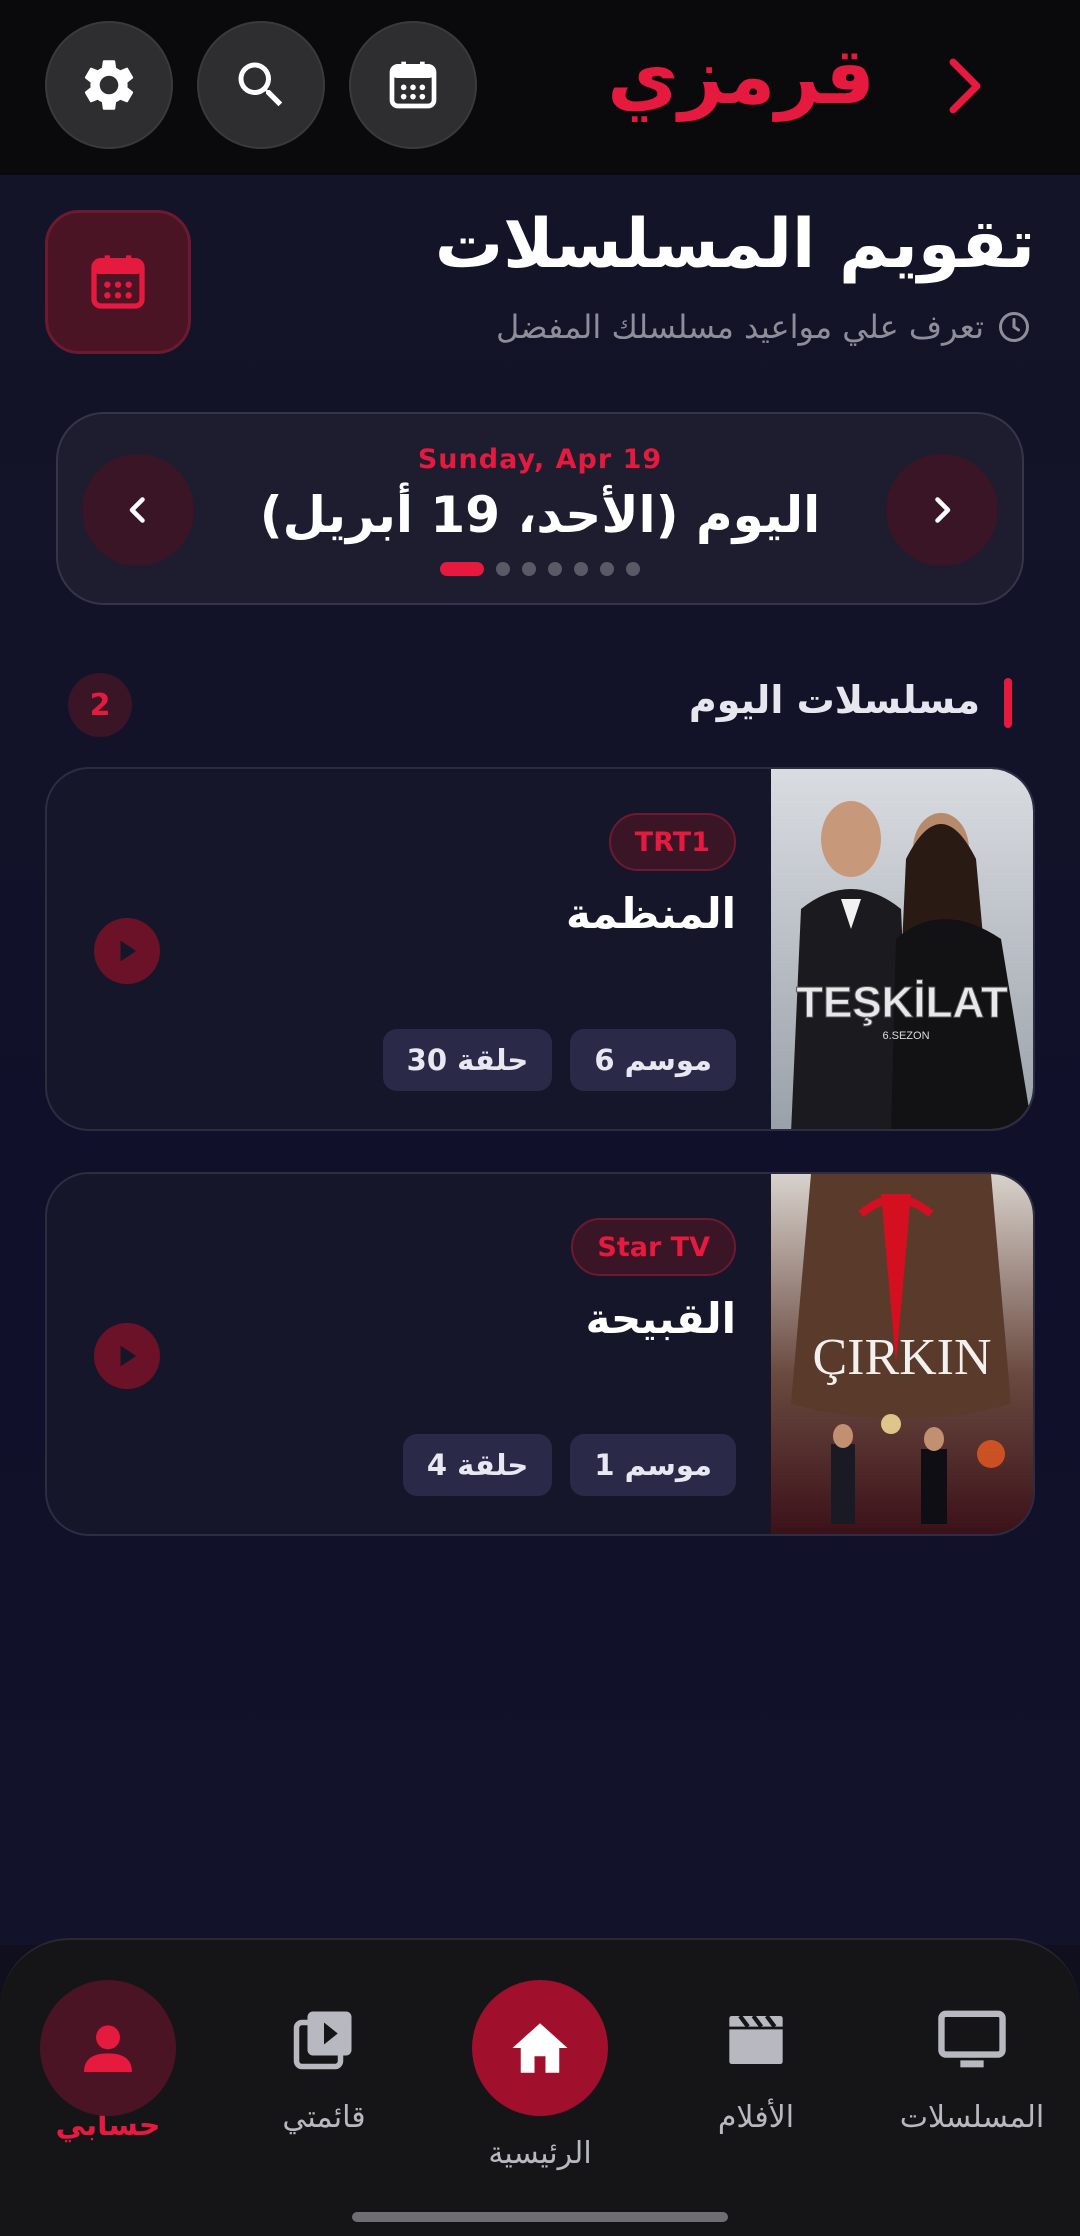  I want to click on poster-title: ÇIRKIN, so click(901, 1357).